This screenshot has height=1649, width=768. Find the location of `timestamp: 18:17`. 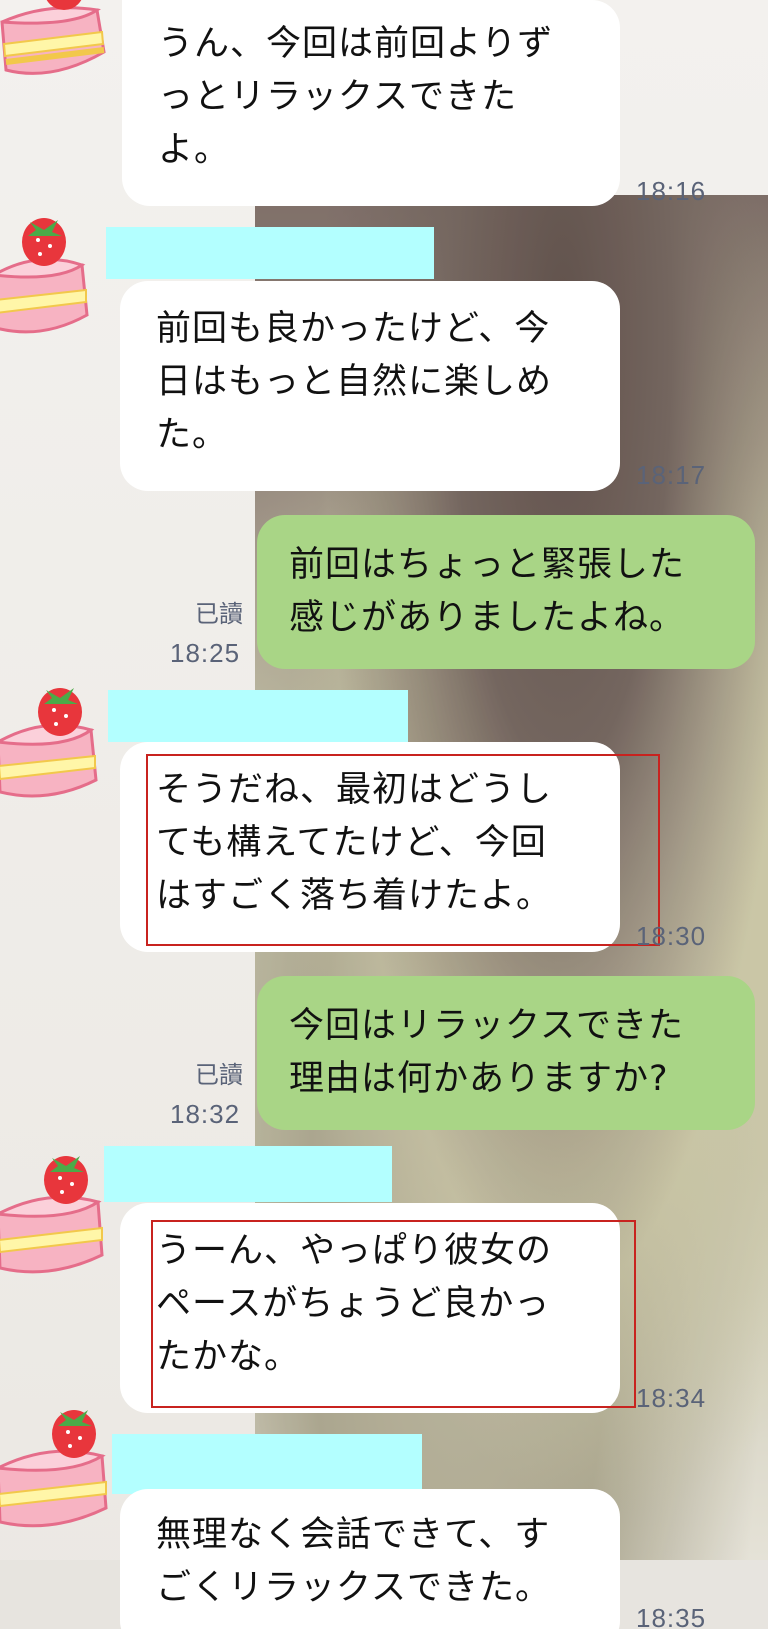

timestamp: 18:17 is located at coordinates (671, 475).